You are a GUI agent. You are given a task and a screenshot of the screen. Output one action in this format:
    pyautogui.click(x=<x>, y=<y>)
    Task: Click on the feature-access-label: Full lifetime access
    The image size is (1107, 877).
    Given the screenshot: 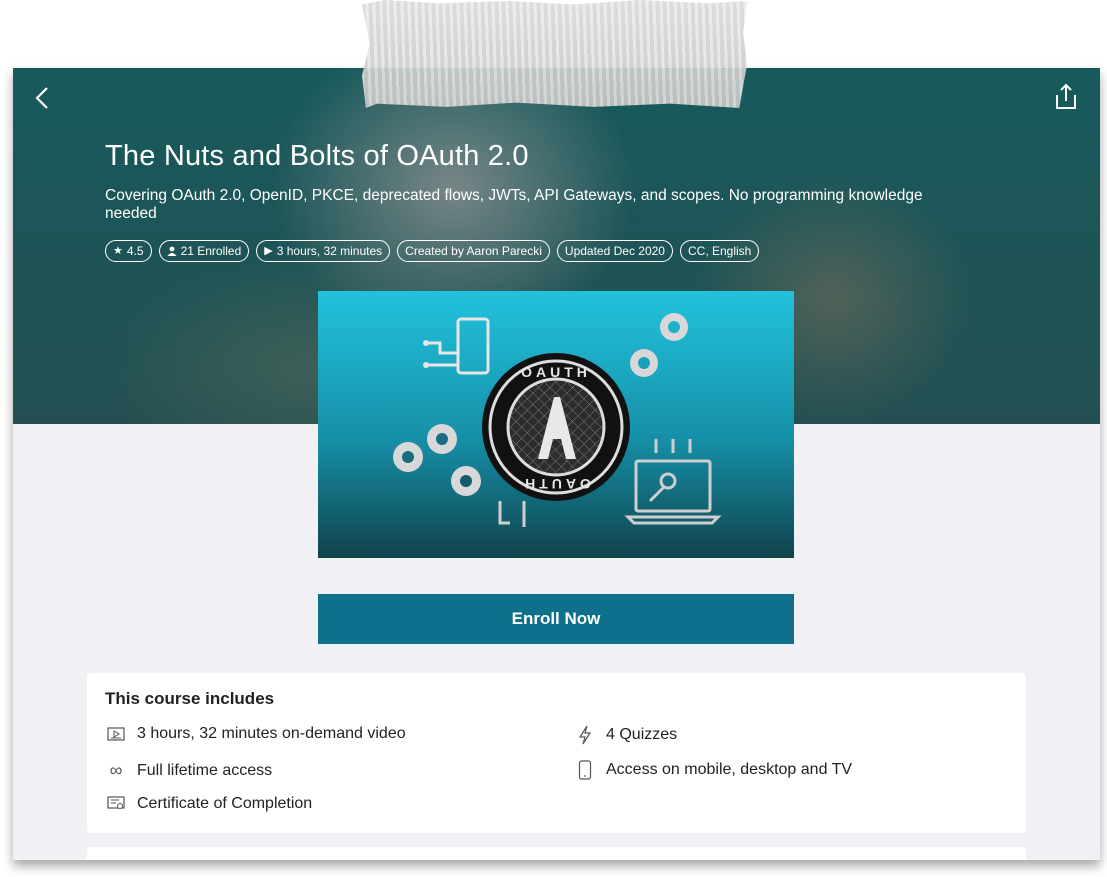 What is the action you would take?
    pyautogui.click(x=205, y=770)
    